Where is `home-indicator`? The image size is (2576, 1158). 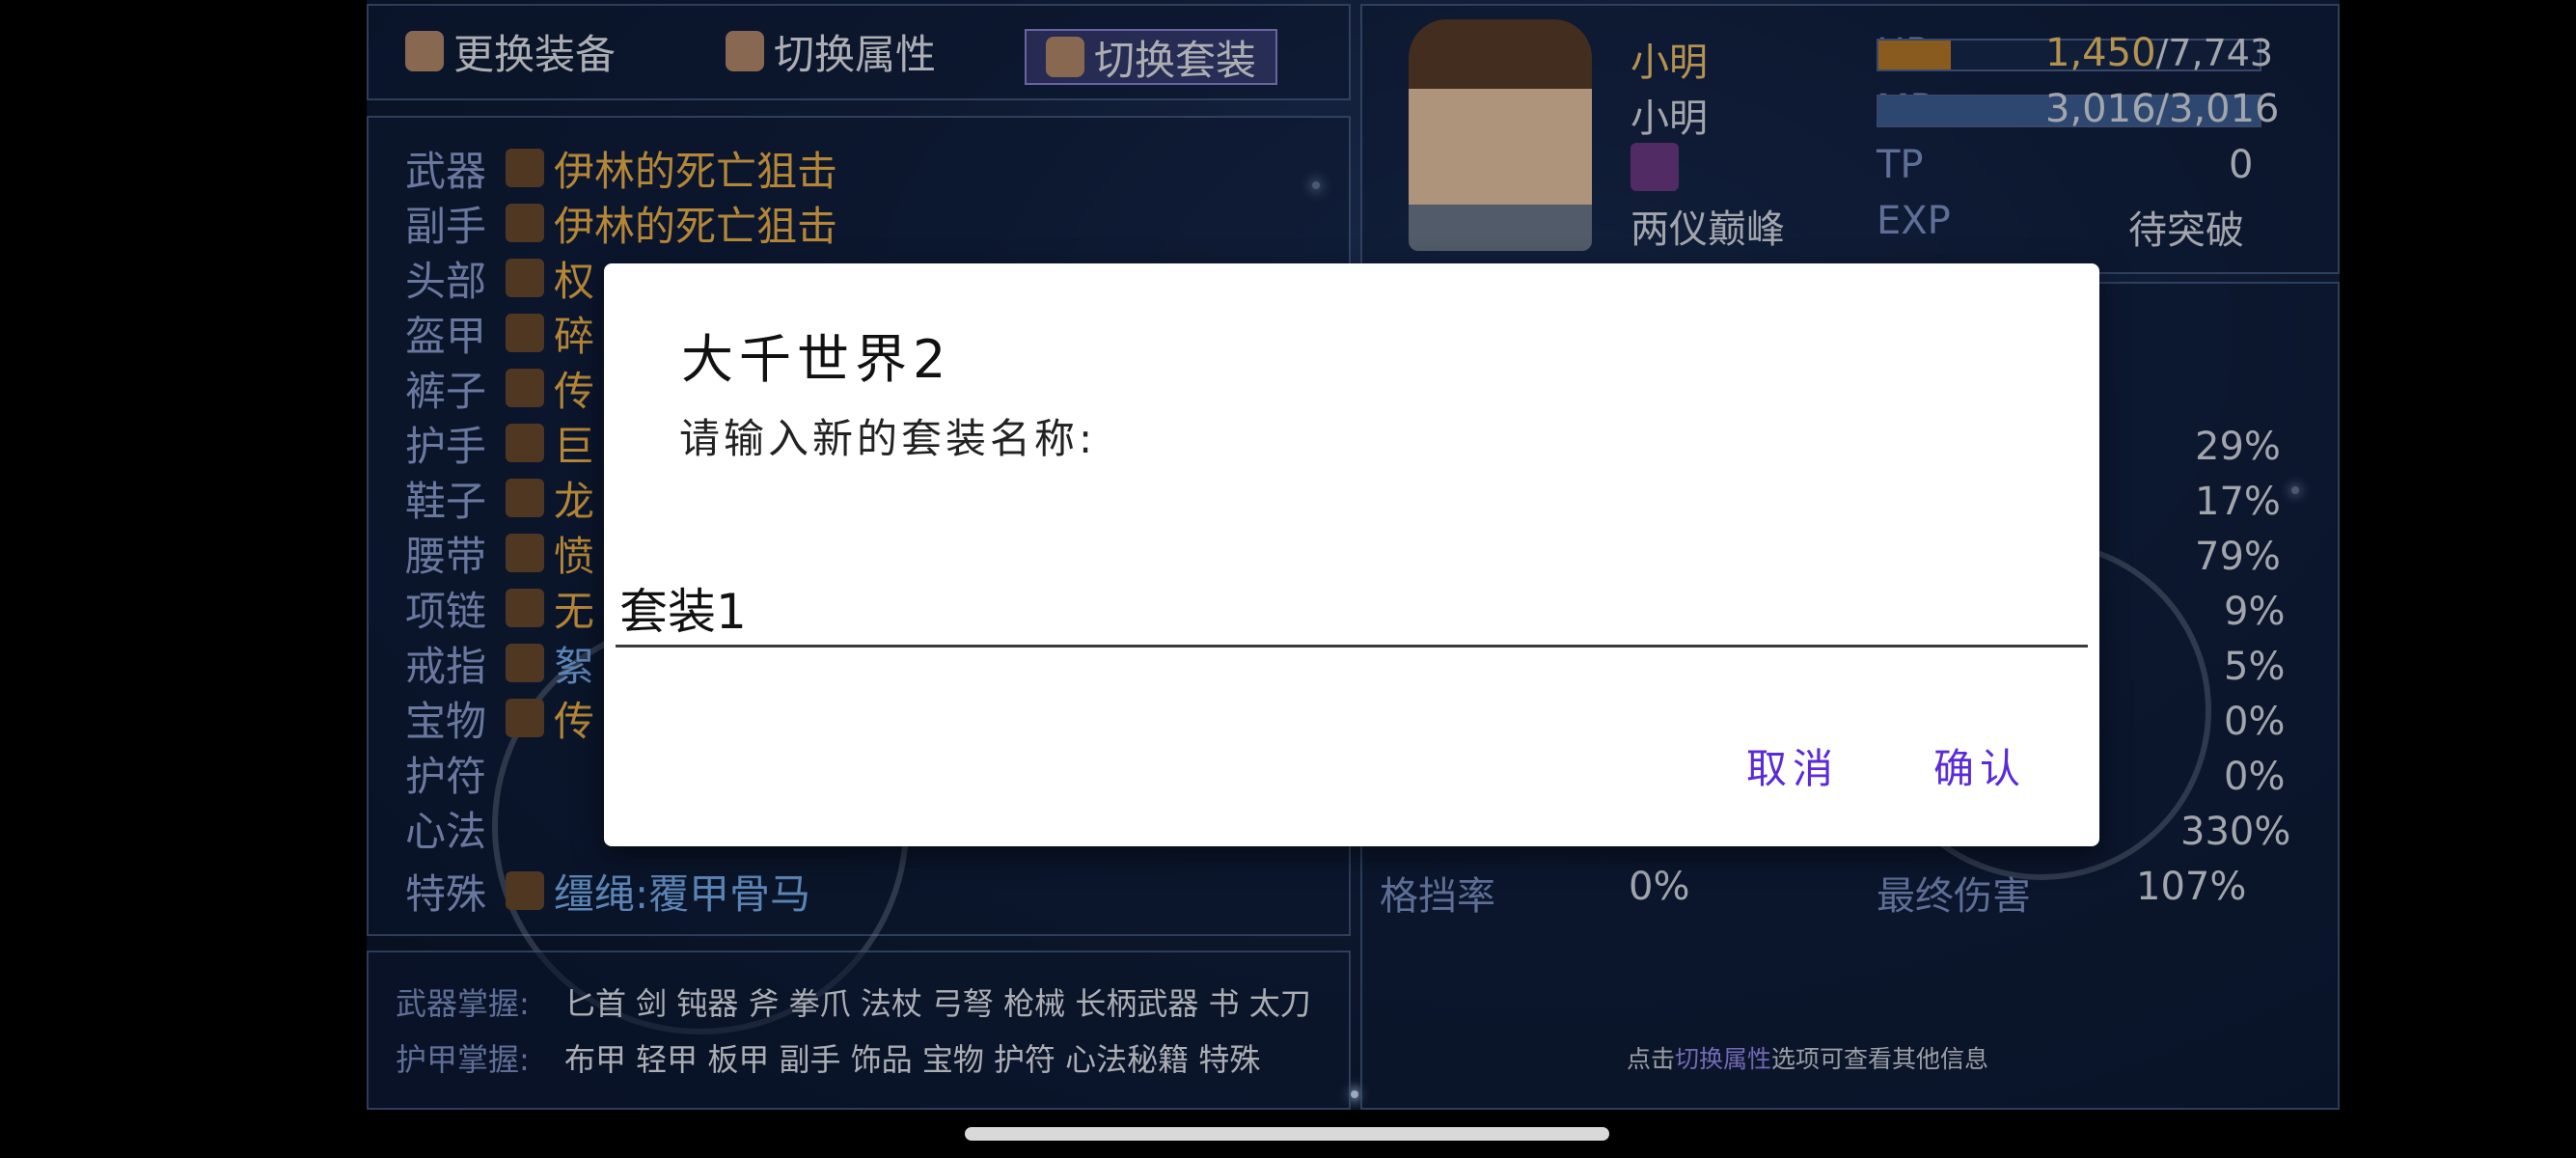
home-indicator is located at coordinates (1287, 1134).